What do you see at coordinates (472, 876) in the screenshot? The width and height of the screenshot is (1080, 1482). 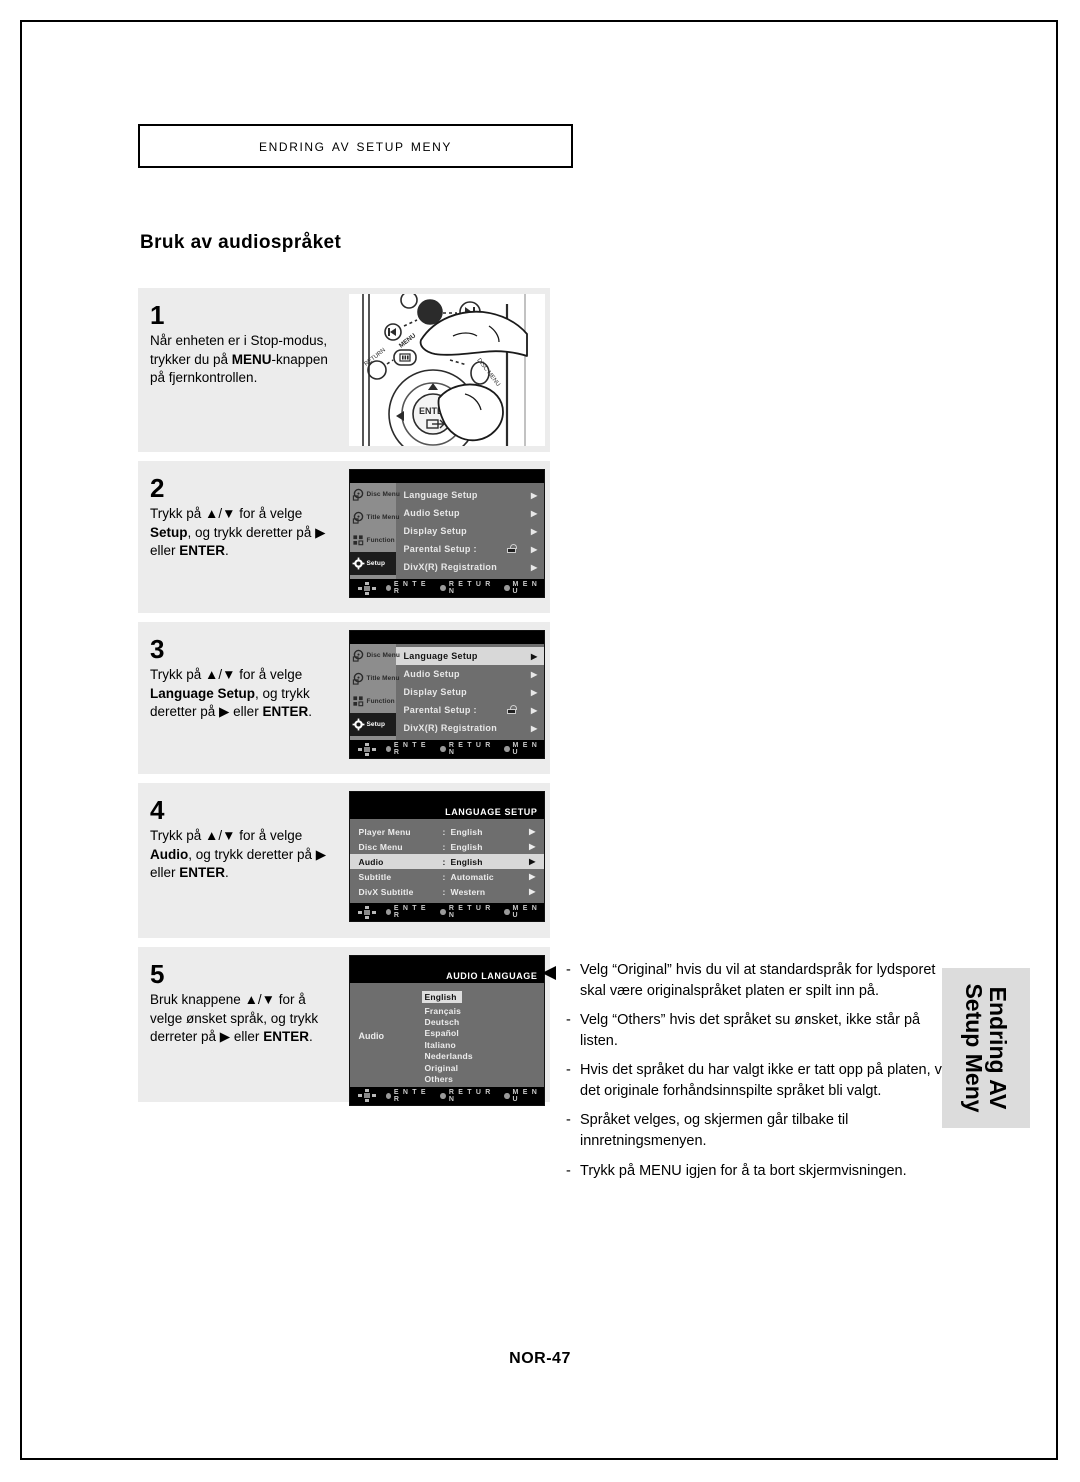 I see `language-row-value: Automatic` at bounding box center [472, 876].